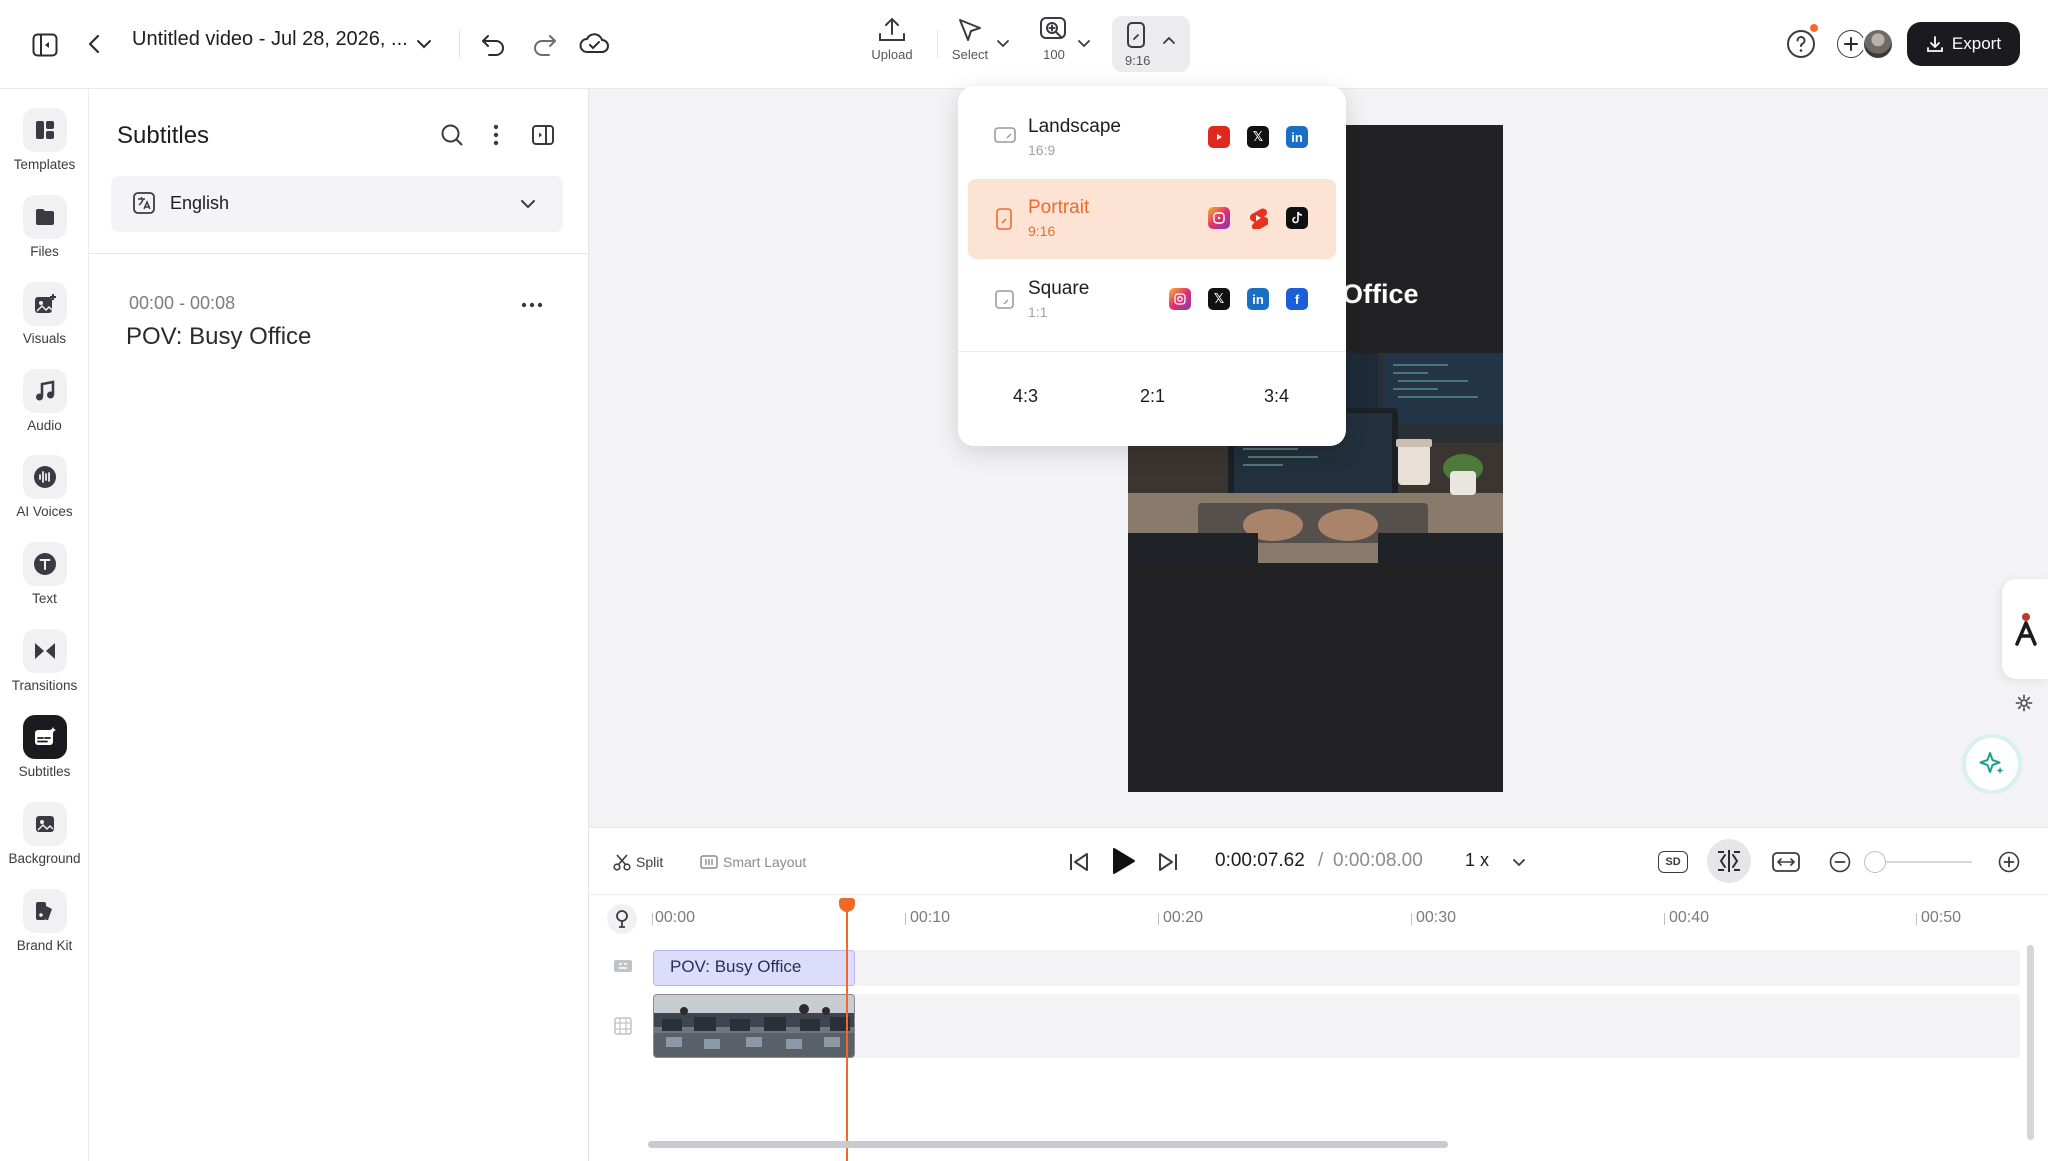 This screenshot has width=2048, height=1161. Describe the element at coordinates (892, 54) in the screenshot. I see `upload-label: Upload` at that location.